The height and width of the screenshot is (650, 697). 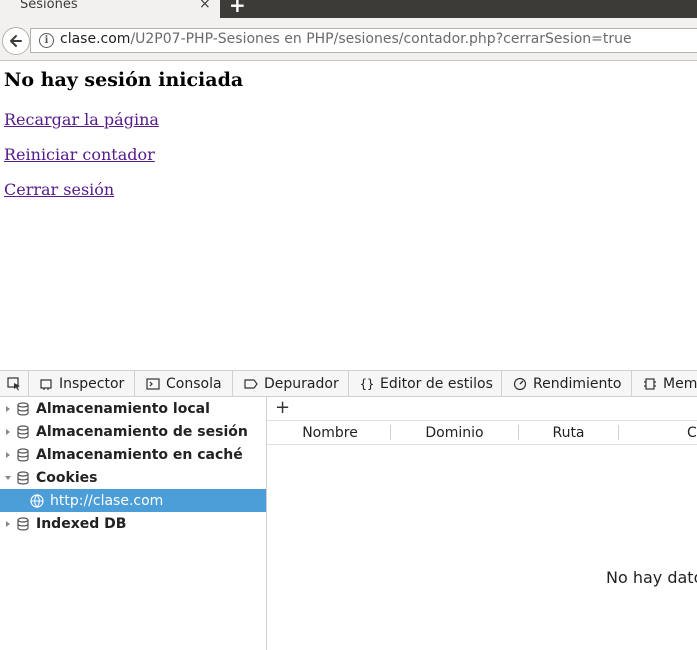 What do you see at coordinates (251, 384) in the screenshot?
I see `debugger-icon` at bounding box center [251, 384].